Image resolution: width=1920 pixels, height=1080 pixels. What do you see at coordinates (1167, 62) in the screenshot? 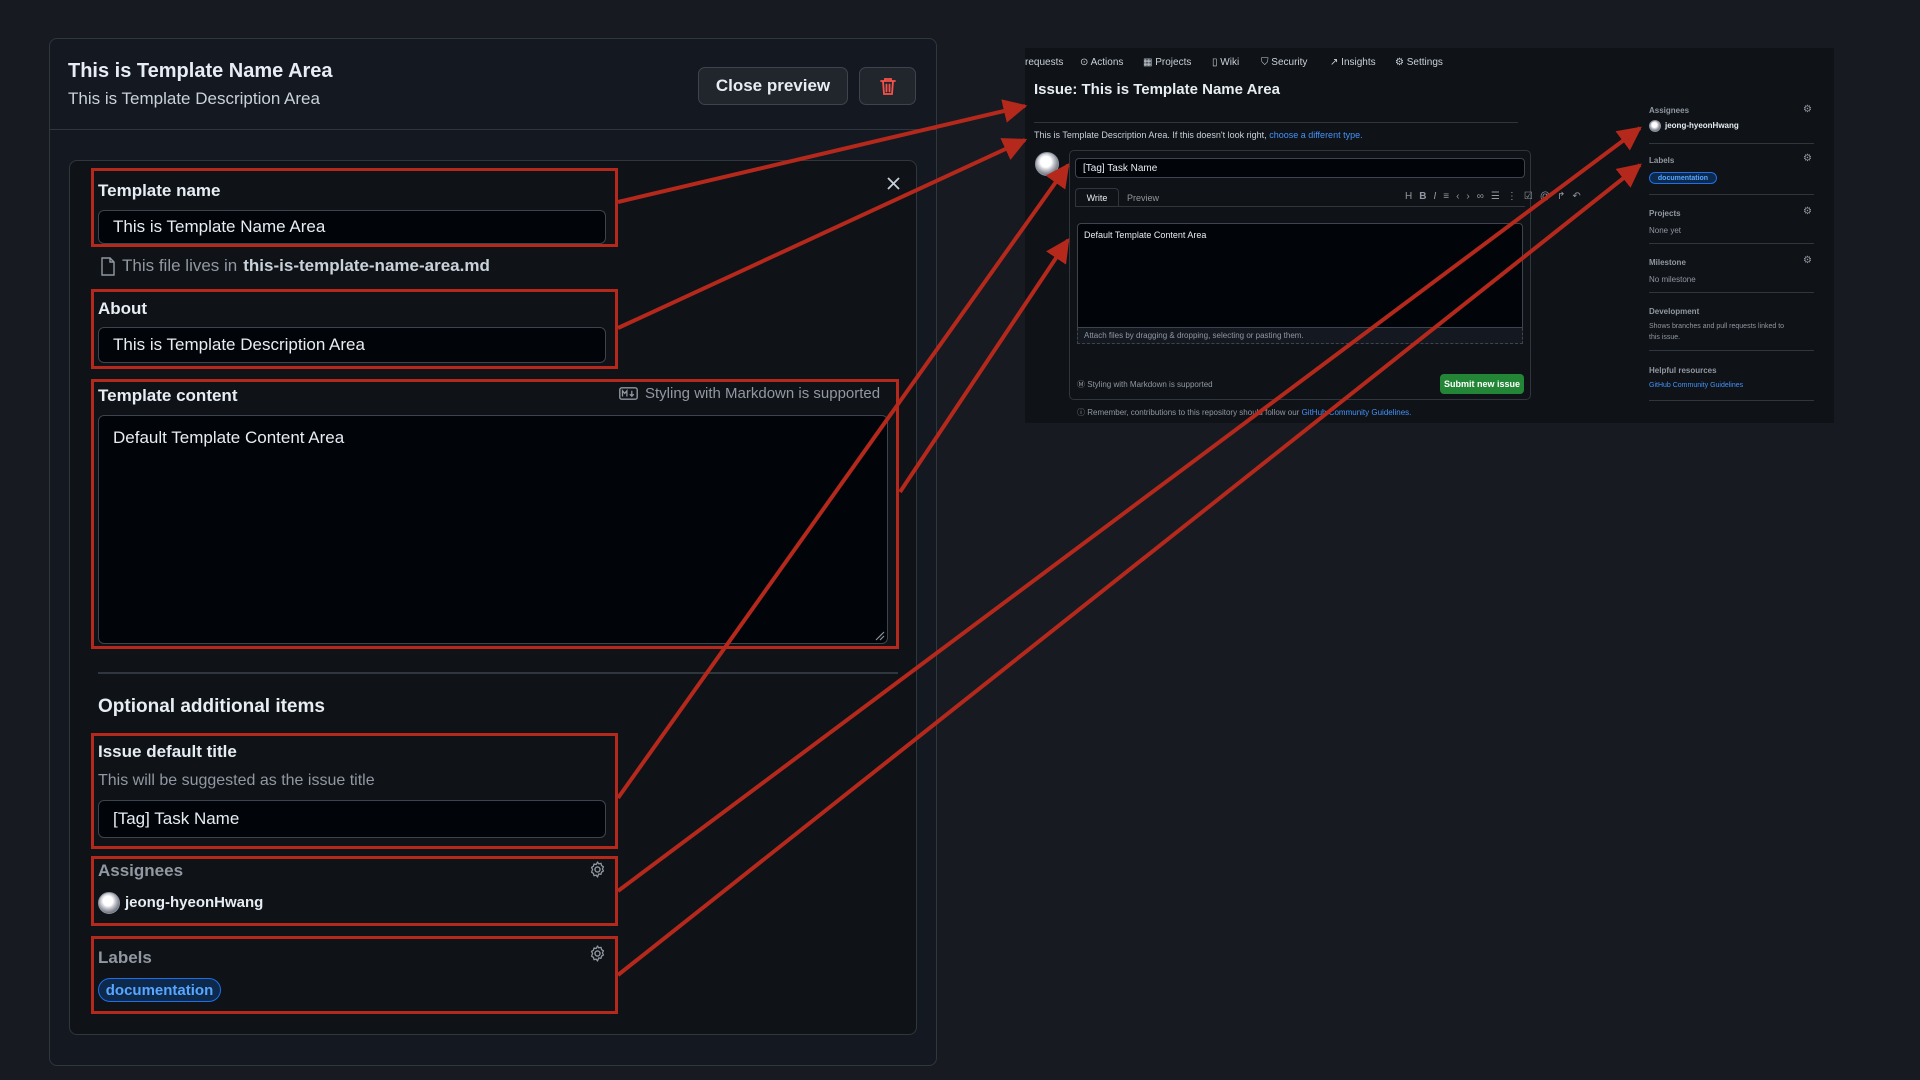
I see `nav-projects: ▦ Projects` at bounding box center [1167, 62].